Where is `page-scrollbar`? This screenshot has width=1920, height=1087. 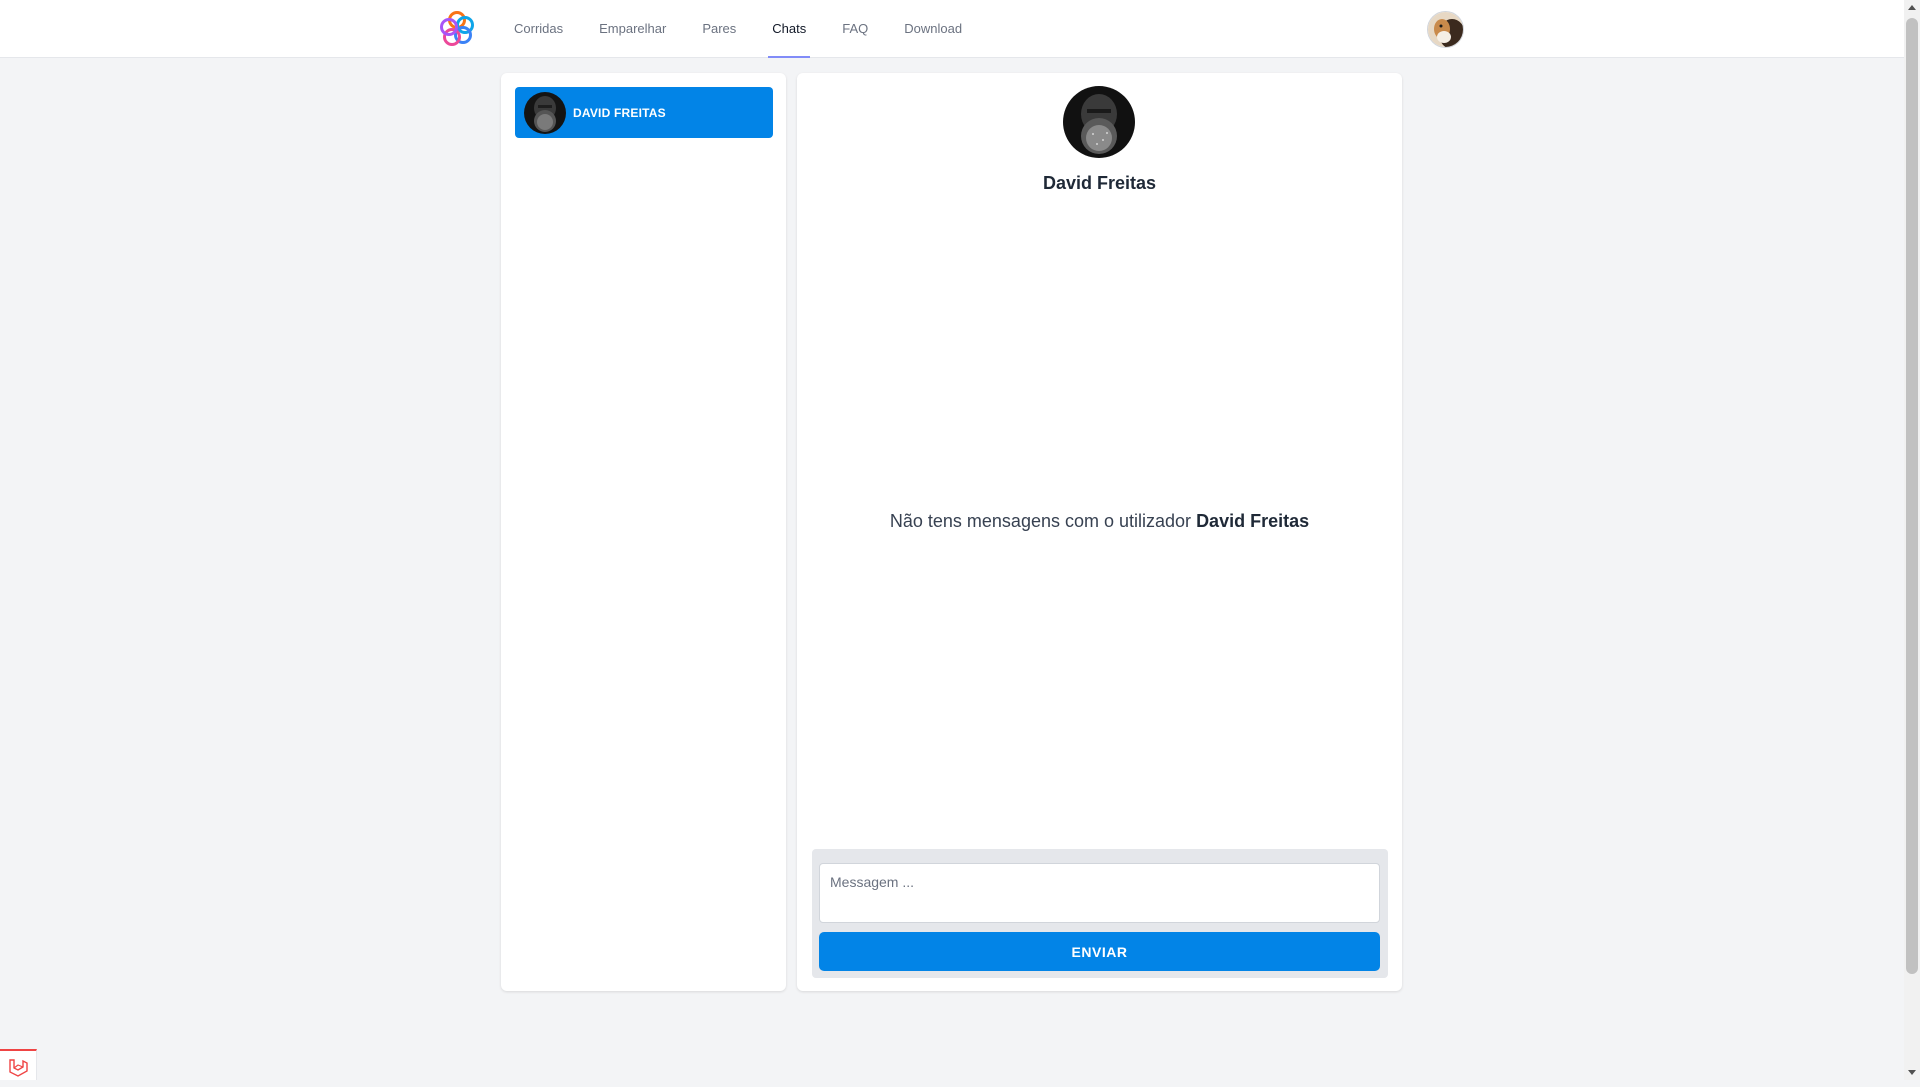 page-scrollbar is located at coordinates (1912, 540).